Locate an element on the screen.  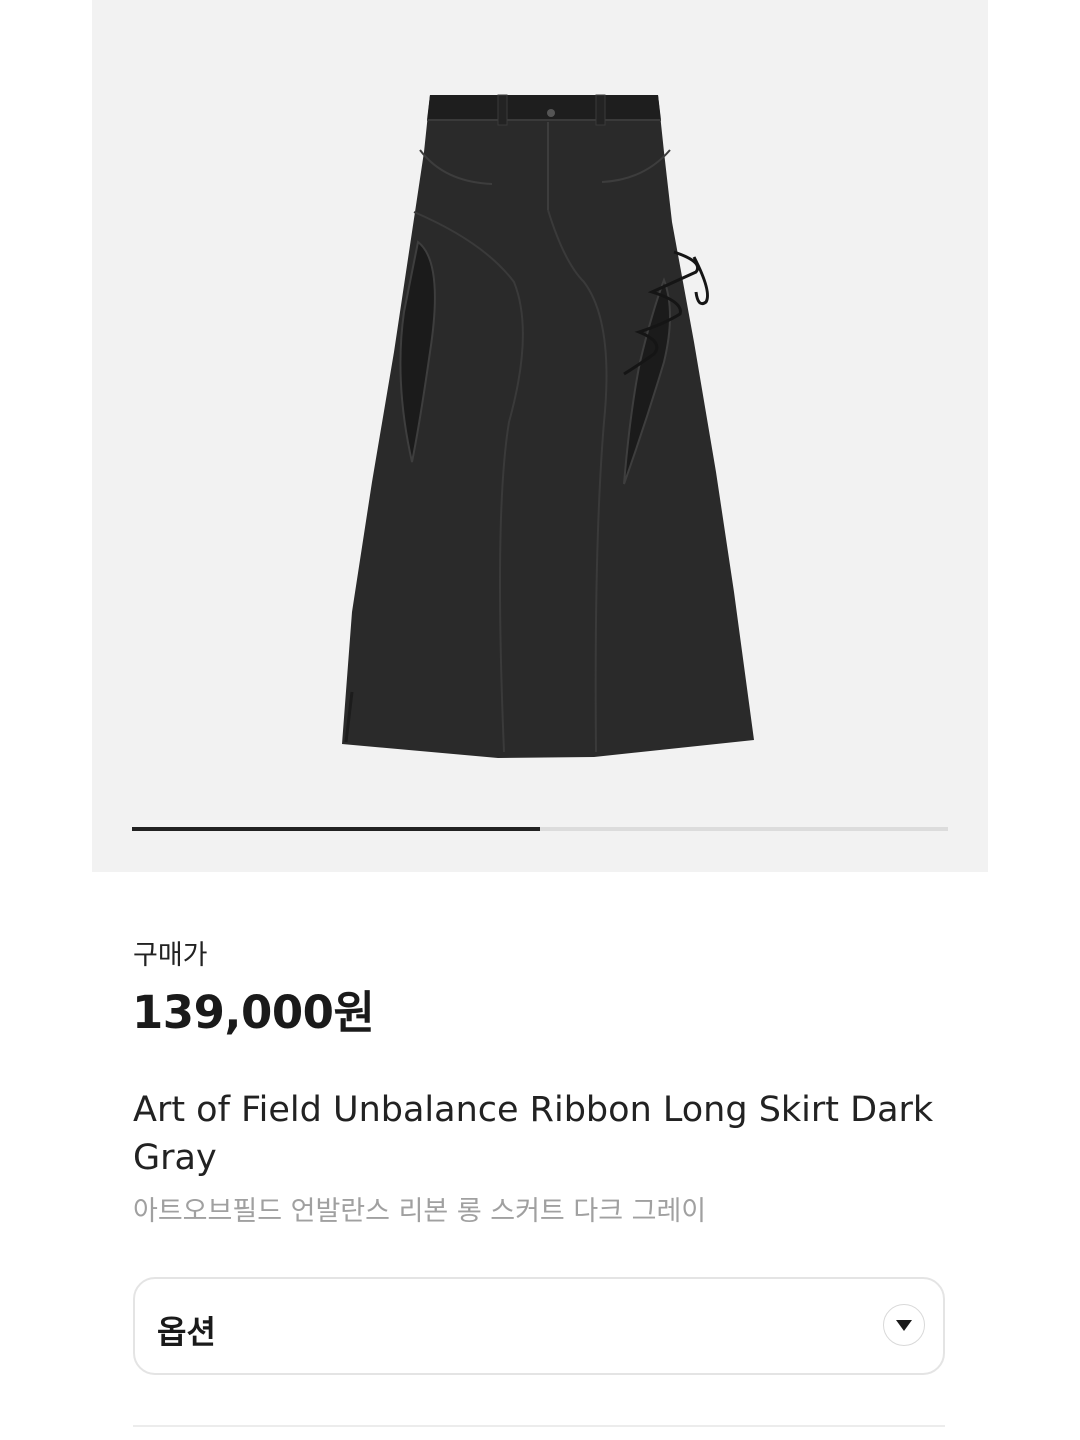
price-value: 139,000원 is located at coordinates (253, 1012).